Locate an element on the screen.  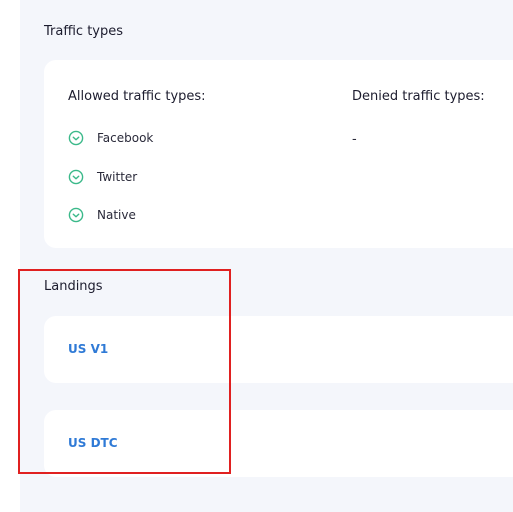
allowed-traffic-item-twitter: Twitter is located at coordinates (102, 177).